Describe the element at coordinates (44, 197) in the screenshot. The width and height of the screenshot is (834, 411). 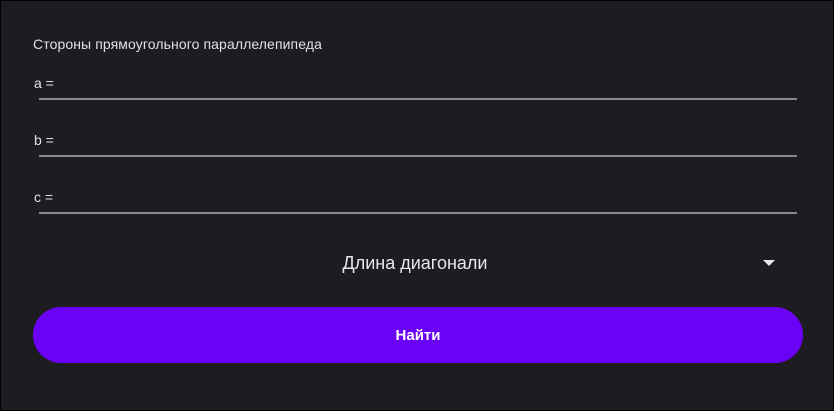
I see `field-c-label: c =` at that location.